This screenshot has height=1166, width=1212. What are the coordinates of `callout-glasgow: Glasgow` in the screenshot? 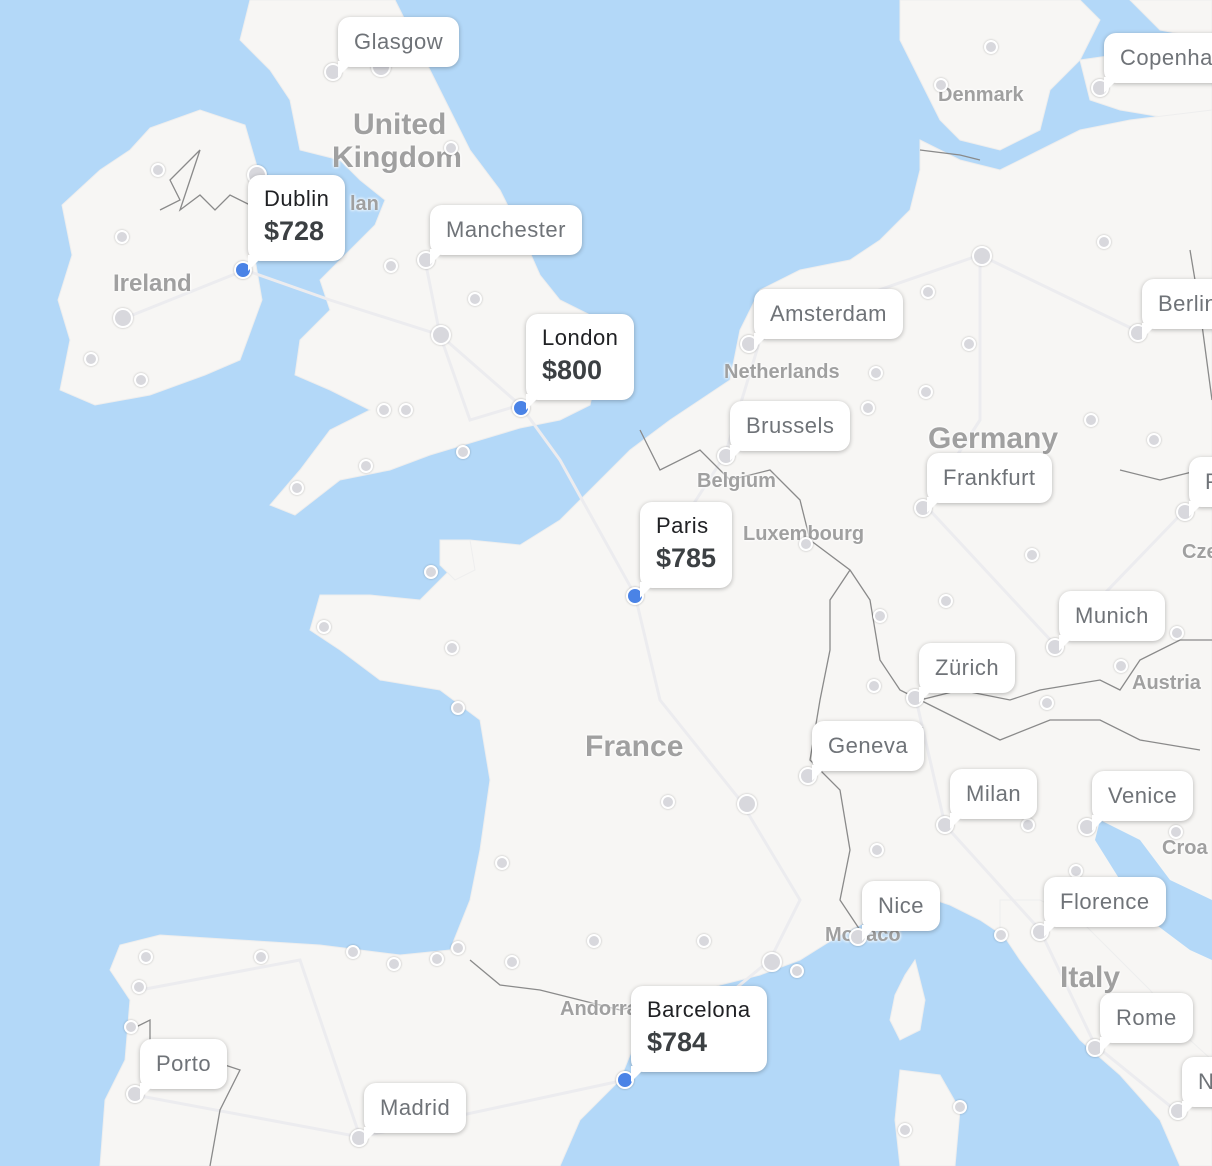 It's located at (399, 42).